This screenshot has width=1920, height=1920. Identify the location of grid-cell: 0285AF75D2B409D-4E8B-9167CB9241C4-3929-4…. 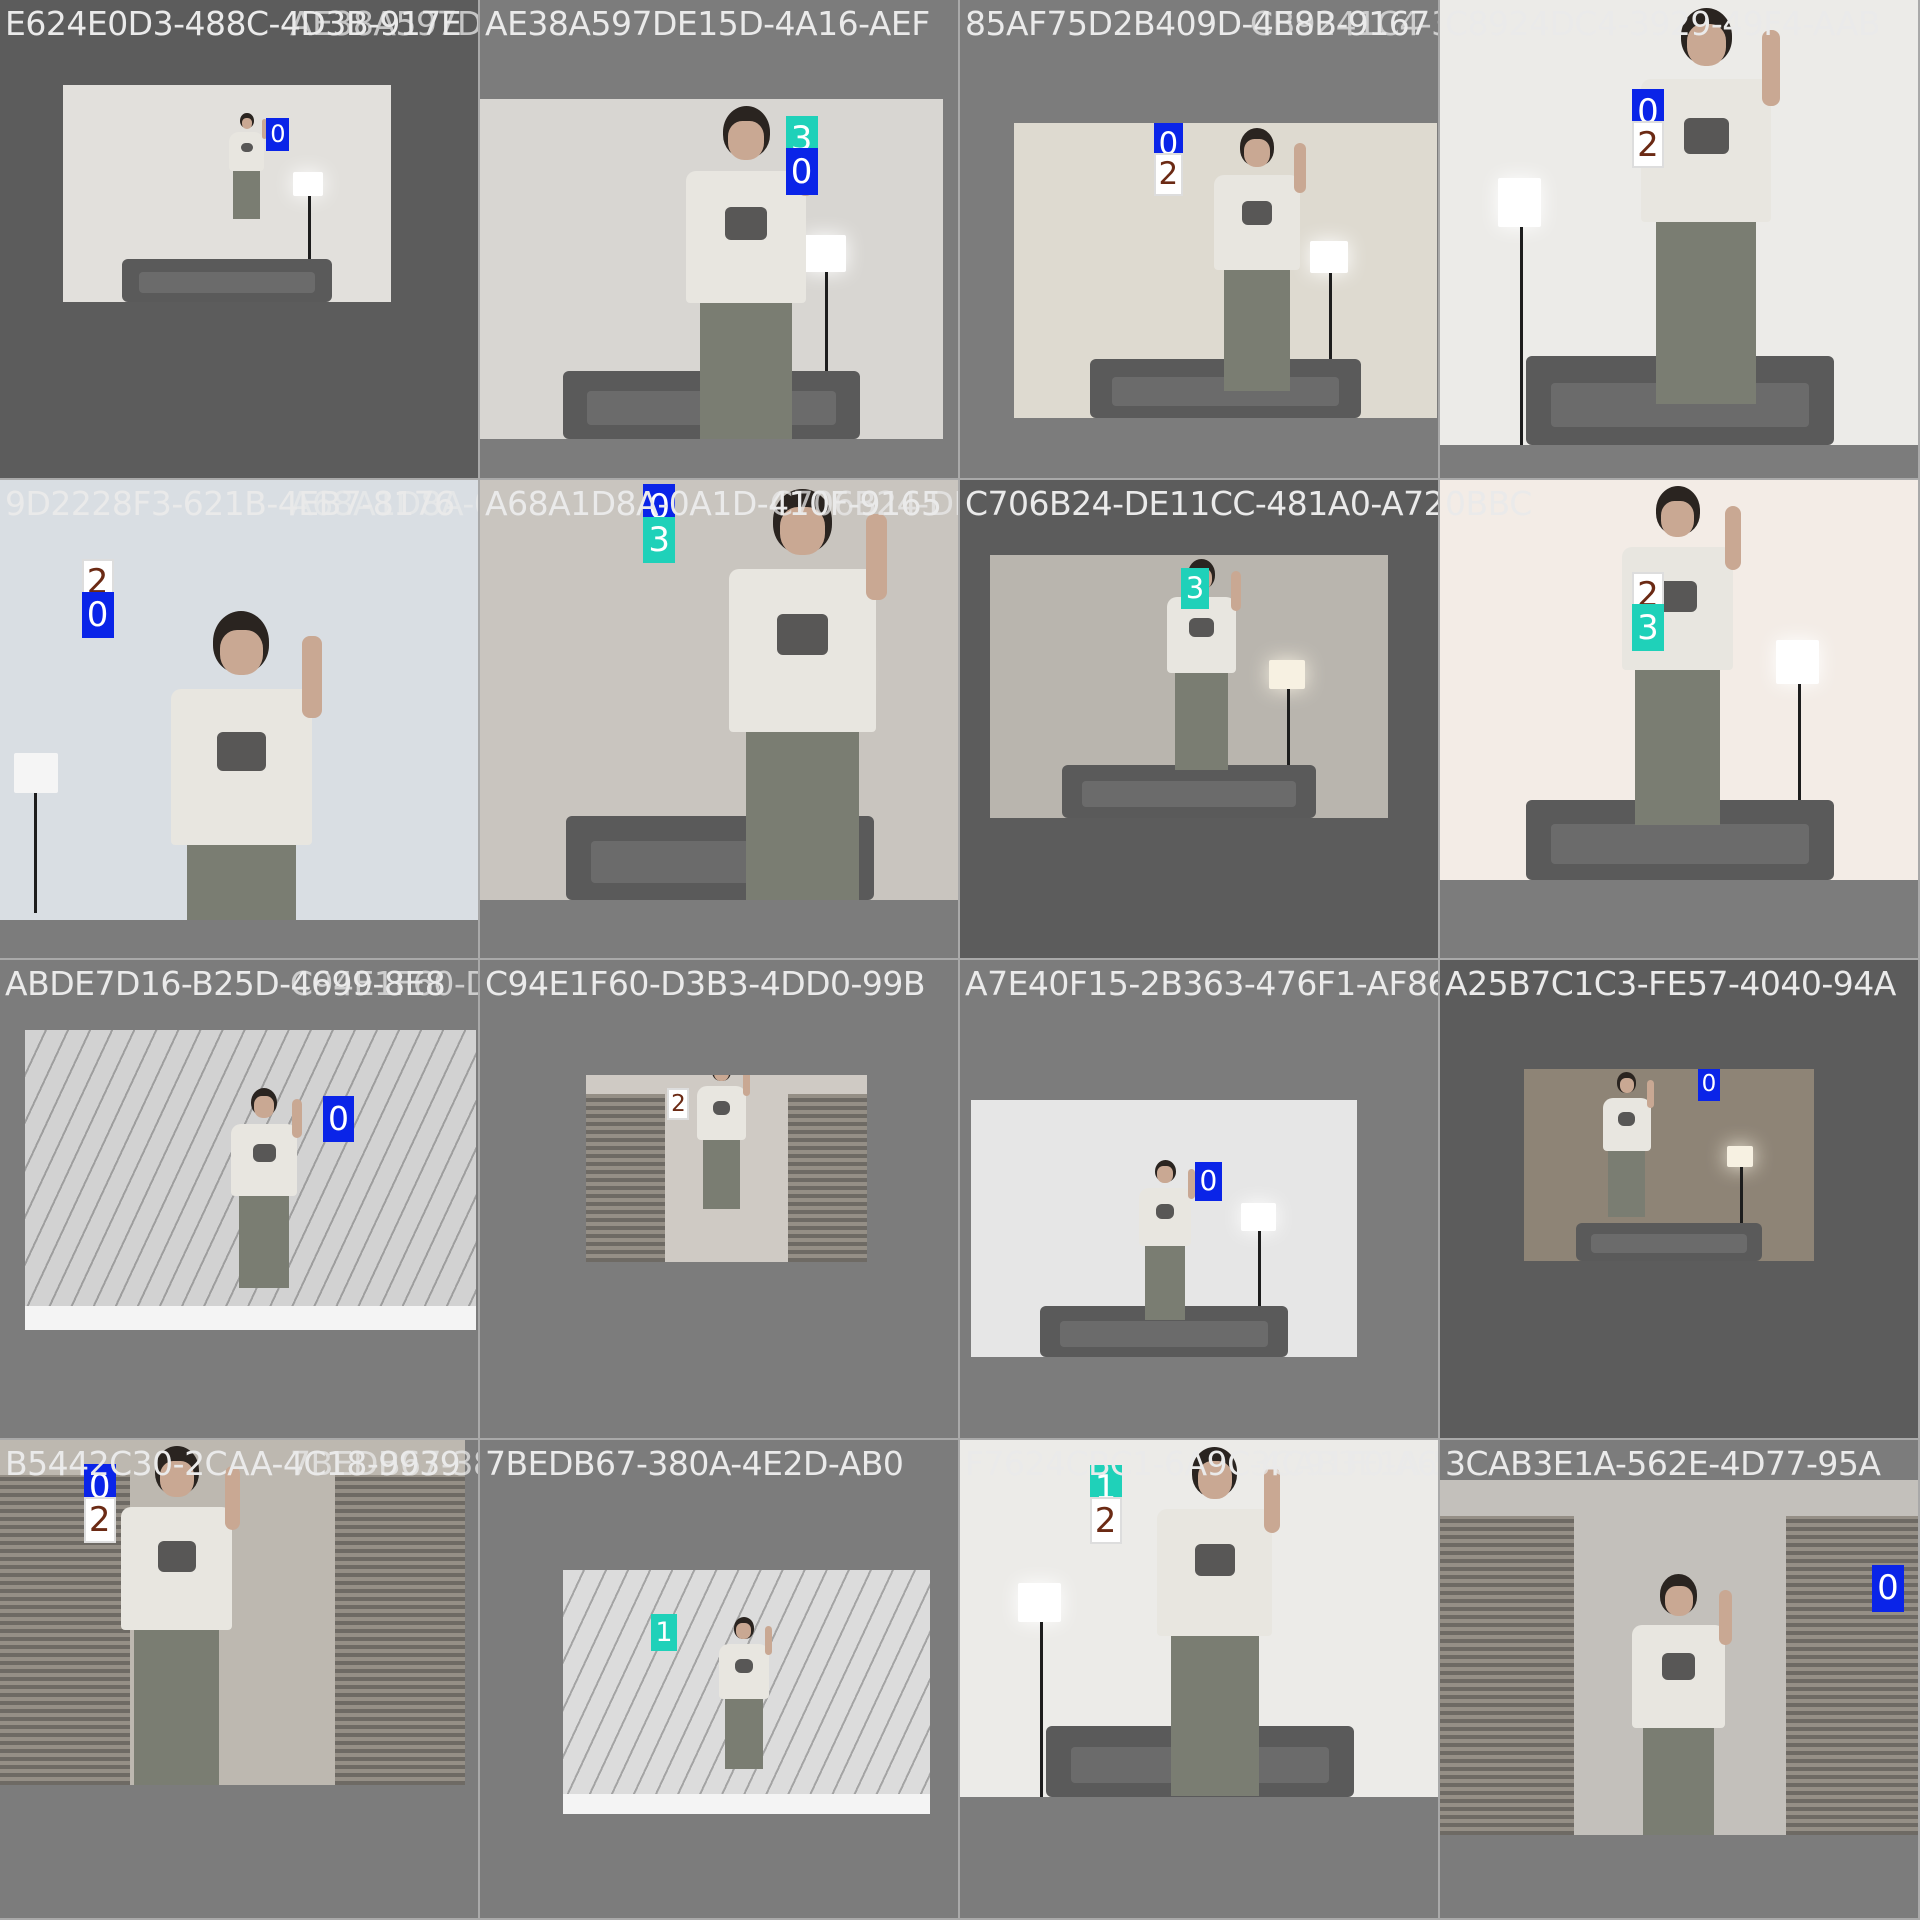
(1200, 240).